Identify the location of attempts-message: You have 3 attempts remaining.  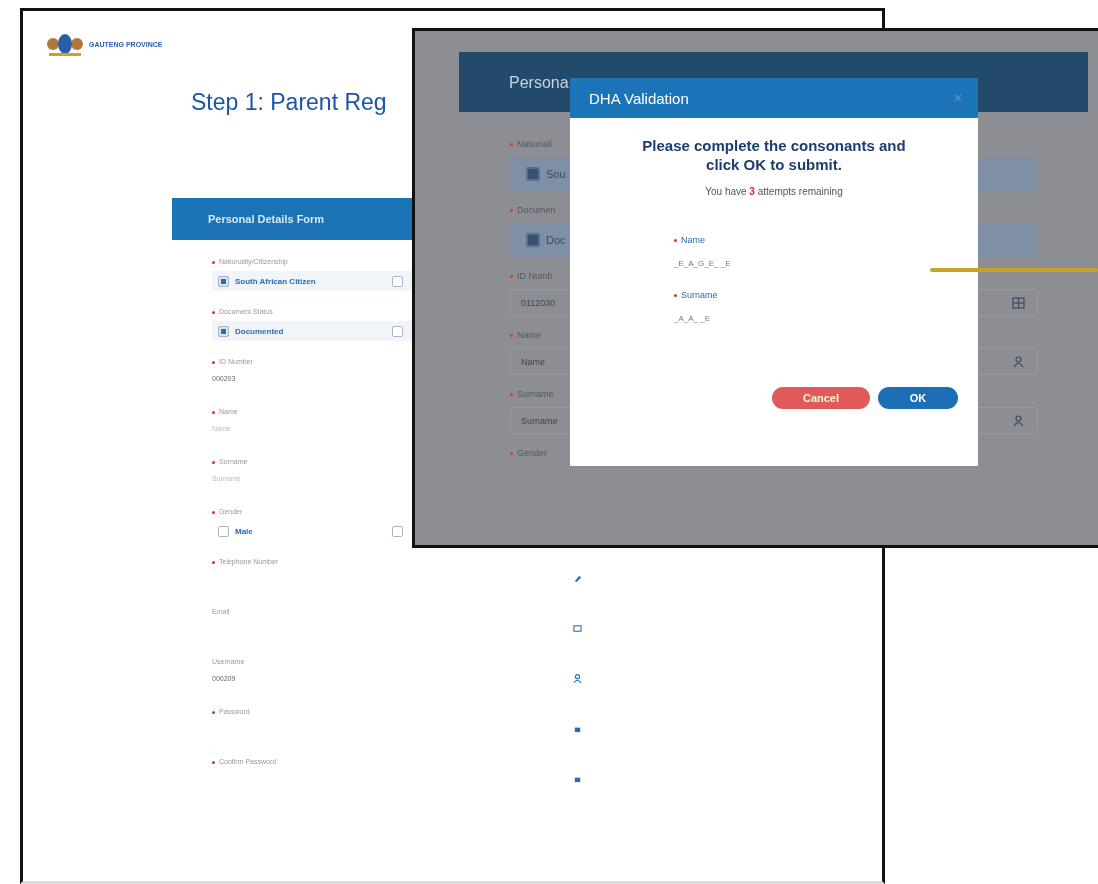
(774, 191).